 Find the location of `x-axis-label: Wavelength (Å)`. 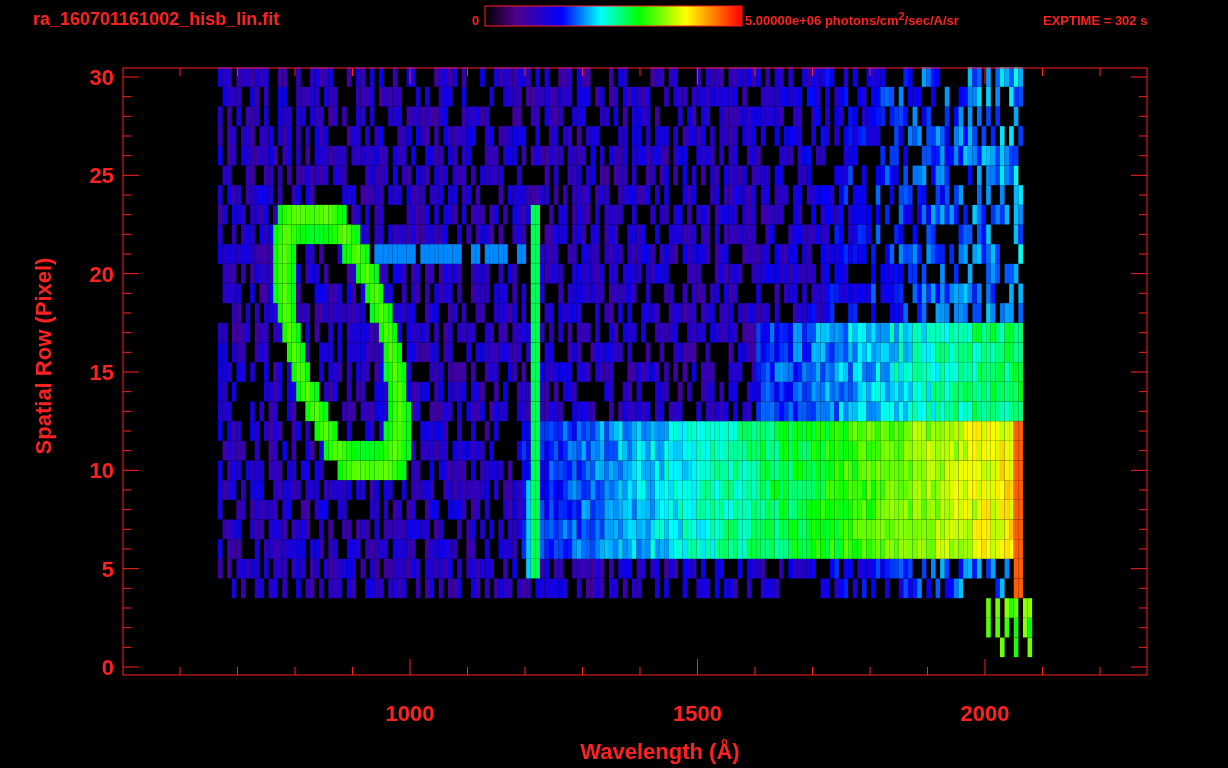

x-axis-label: Wavelength (Å) is located at coordinates (660, 751).